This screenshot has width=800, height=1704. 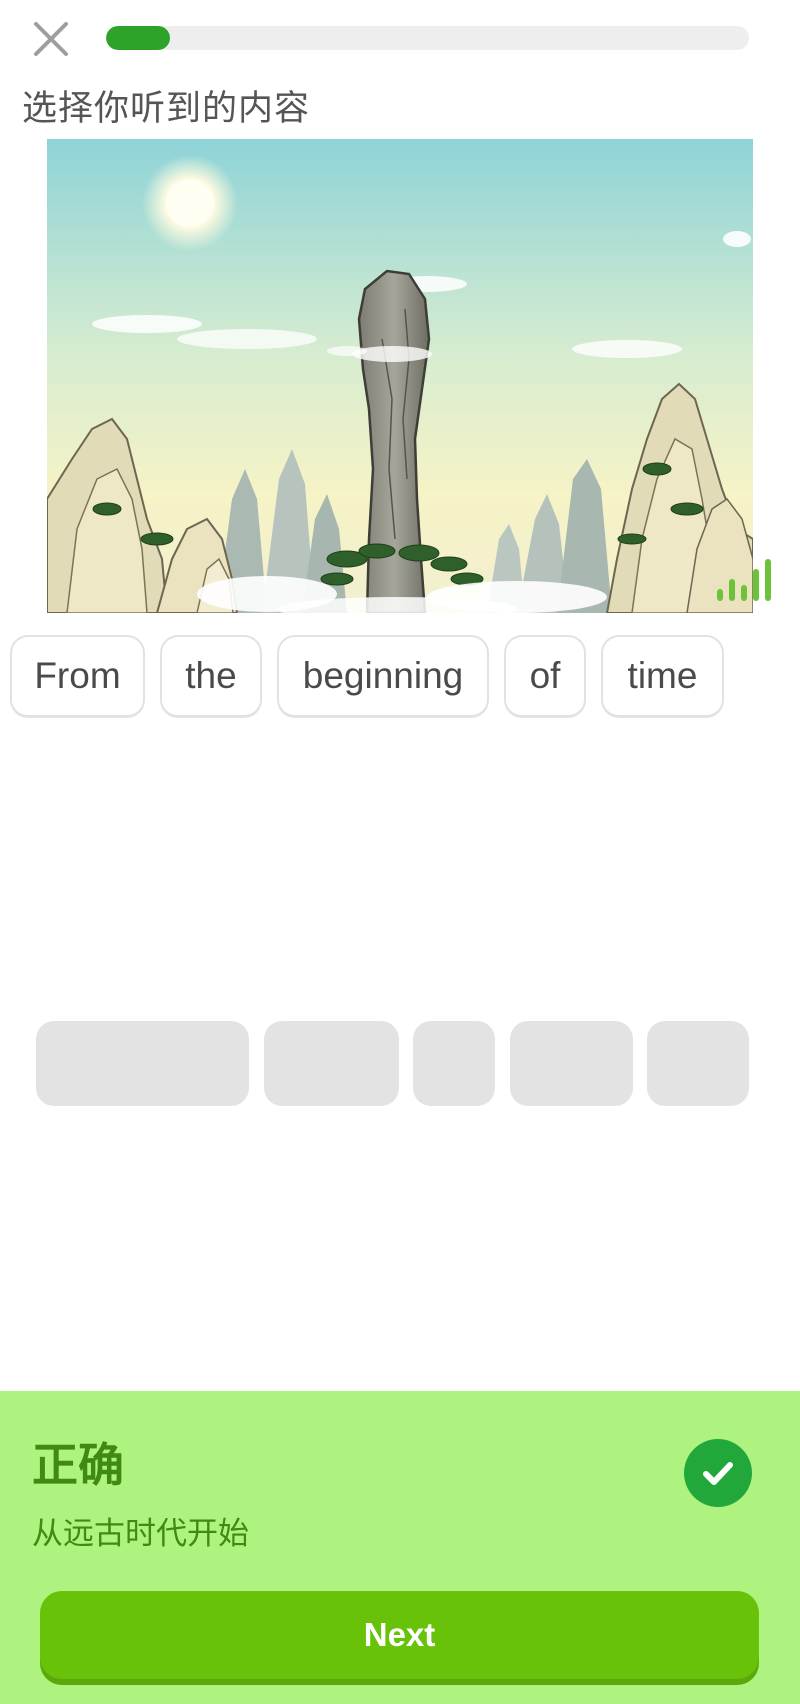 I want to click on close-icon, so click(x=51, y=39).